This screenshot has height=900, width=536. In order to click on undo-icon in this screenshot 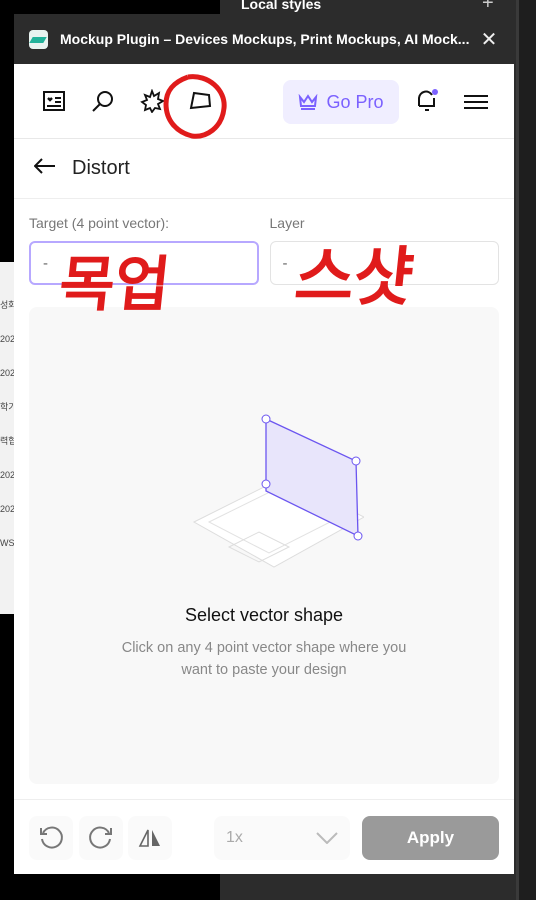, I will do `click(51, 837)`.